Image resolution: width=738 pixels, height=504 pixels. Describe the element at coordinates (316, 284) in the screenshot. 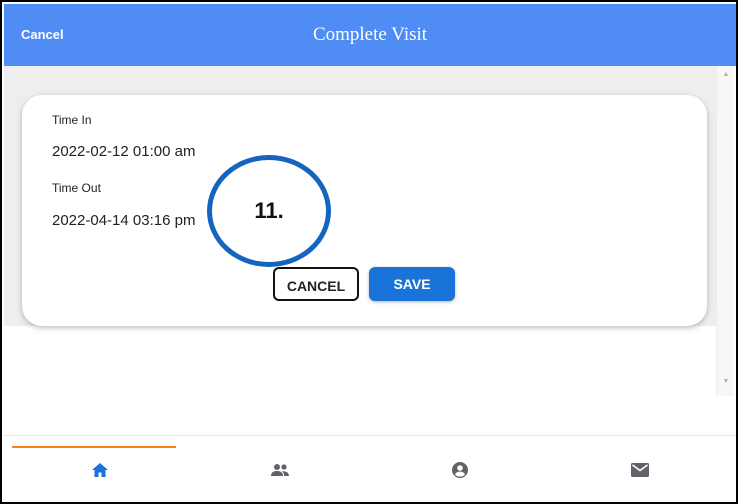

I see `cancel-button: CANCEL` at that location.